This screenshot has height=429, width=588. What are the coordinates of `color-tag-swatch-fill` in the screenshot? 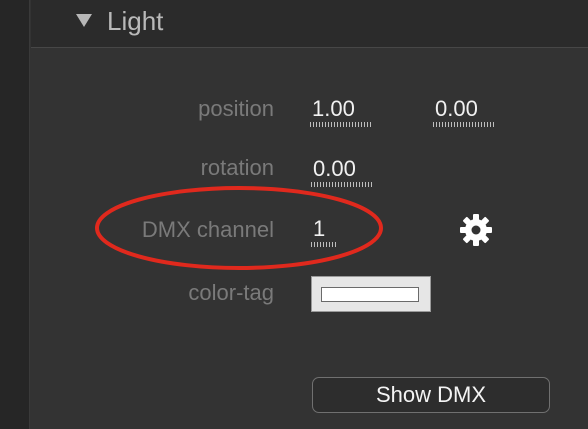 It's located at (370, 294).